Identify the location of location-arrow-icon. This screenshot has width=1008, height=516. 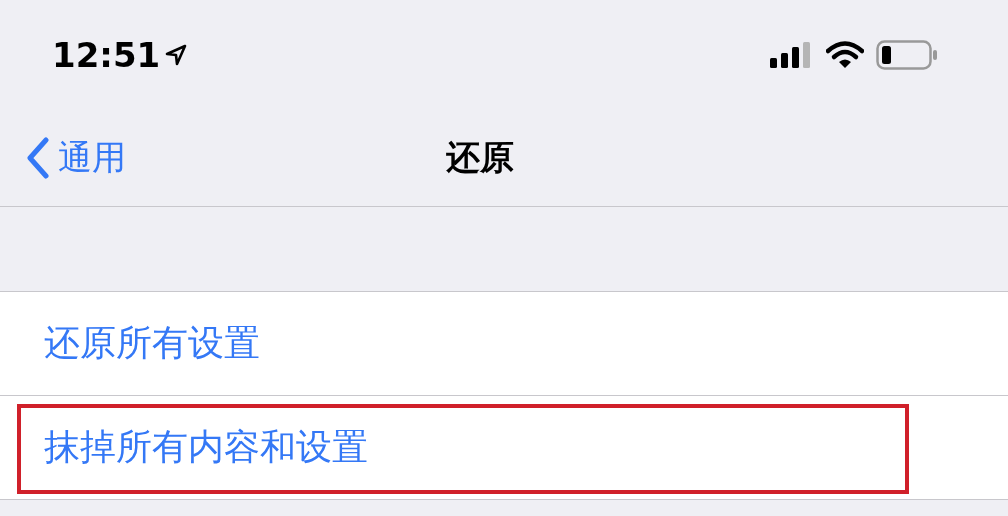
(176, 55).